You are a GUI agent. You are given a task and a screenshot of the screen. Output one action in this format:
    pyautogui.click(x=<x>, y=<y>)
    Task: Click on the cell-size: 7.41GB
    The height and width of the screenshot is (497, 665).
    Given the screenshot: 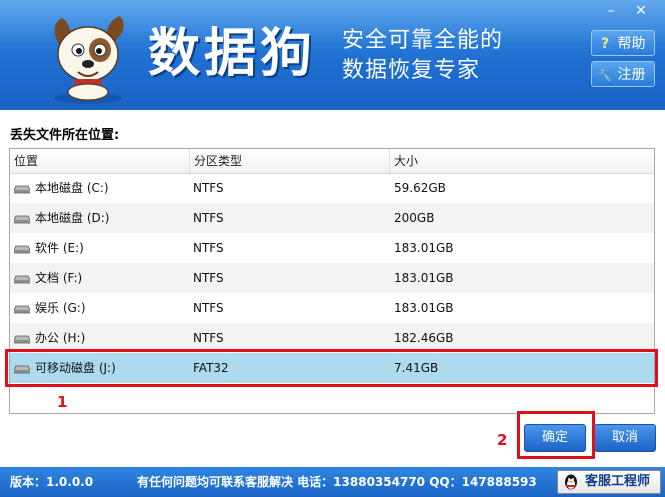 What is the action you would take?
    pyautogui.click(x=416, y=368)
    